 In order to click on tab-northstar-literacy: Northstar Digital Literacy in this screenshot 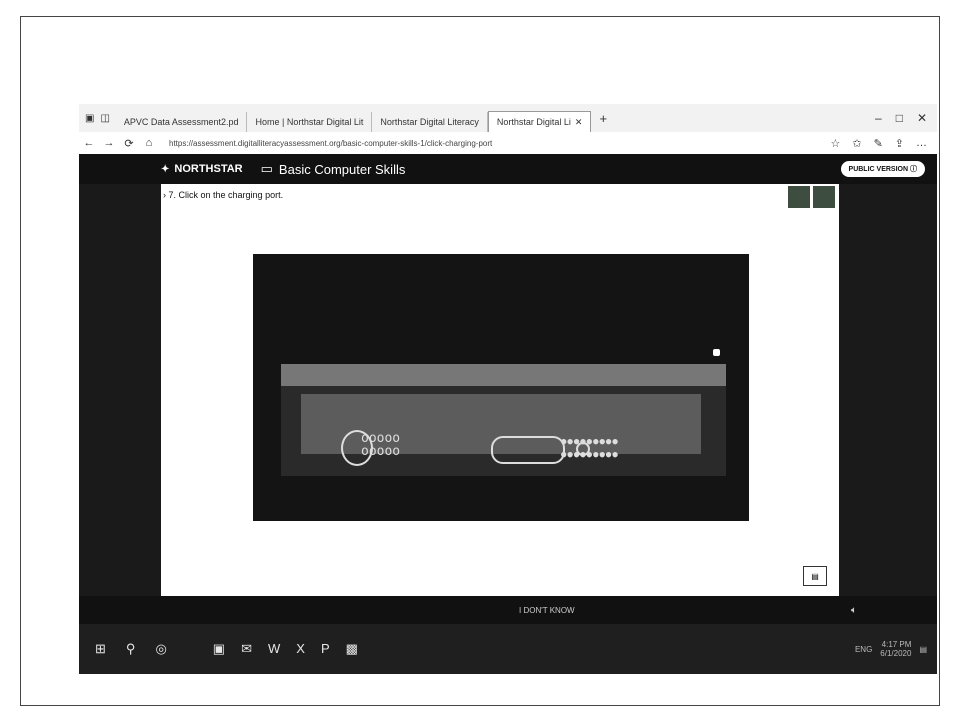, I will do `click(430, 122)`.